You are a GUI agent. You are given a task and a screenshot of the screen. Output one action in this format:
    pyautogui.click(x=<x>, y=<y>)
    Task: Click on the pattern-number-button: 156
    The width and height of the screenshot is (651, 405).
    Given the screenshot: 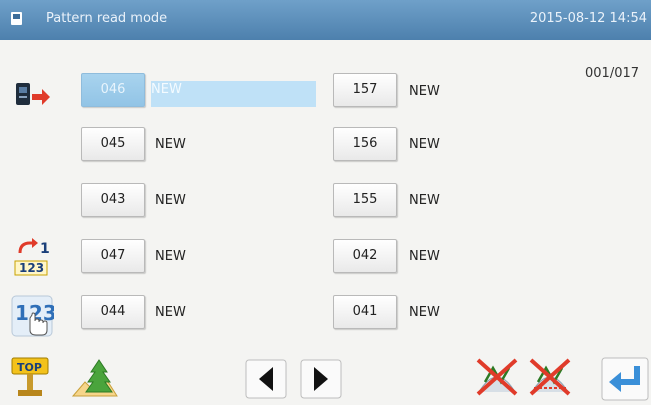 What is the action you would take?
    pyautogui.click(x=365, y=144)
    